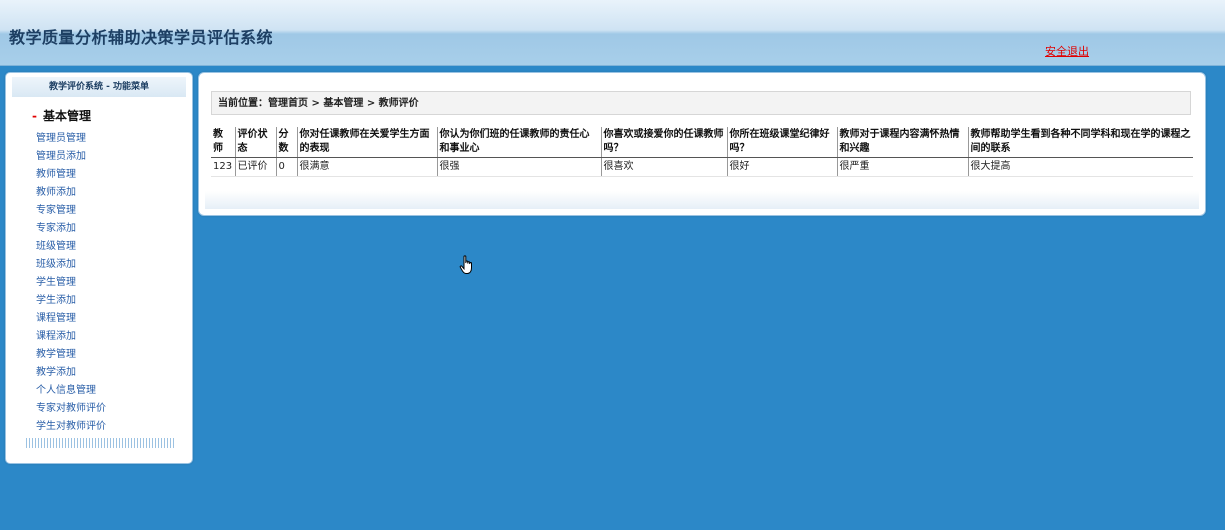  I want to click on hand-pointer-icon, so click(467, 266).